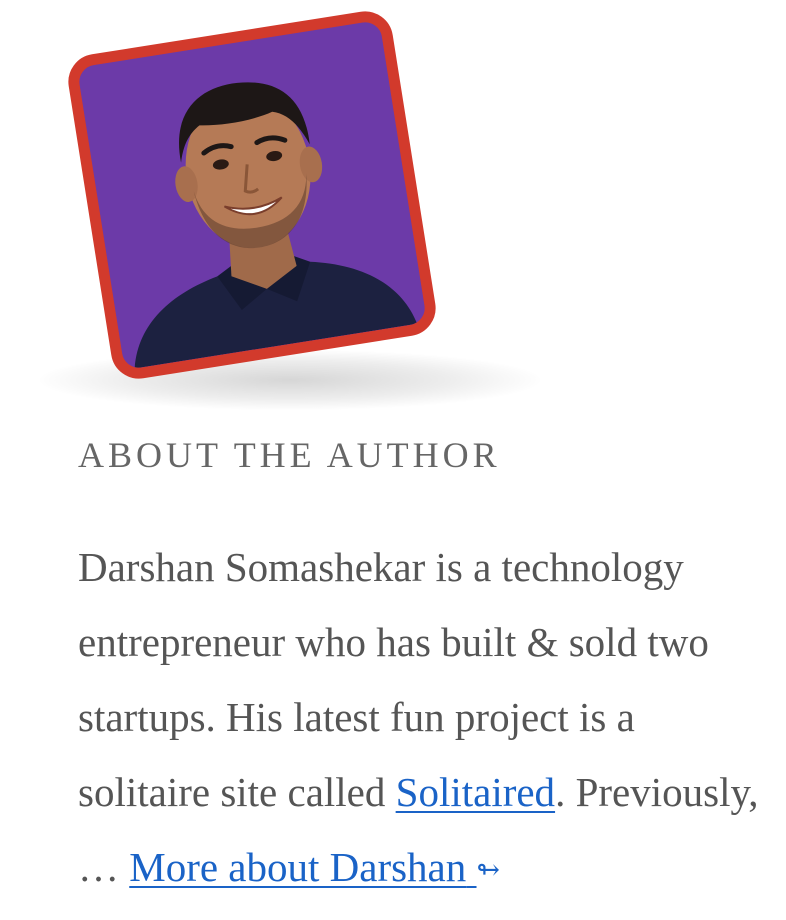 The width and height of the screenshot is (786, 920). Describe the element at coordinates (488, 870) in the screenshot. I see `arrow-icon: ↬` at that location.